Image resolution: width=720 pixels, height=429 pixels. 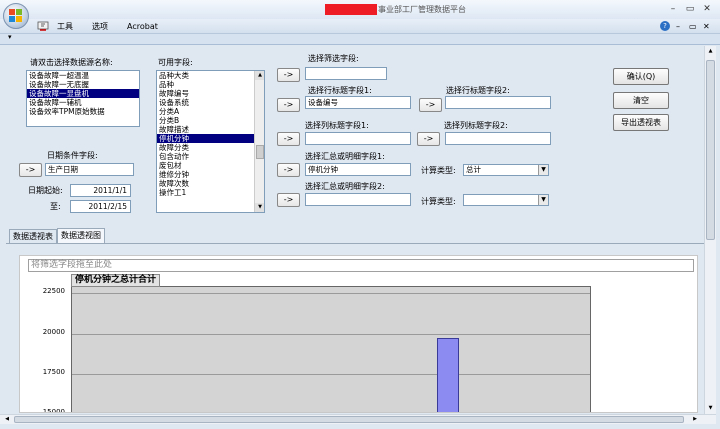 I want to click on col-title2-label: 选择列标题字段2:, so click(x=476, y=125).